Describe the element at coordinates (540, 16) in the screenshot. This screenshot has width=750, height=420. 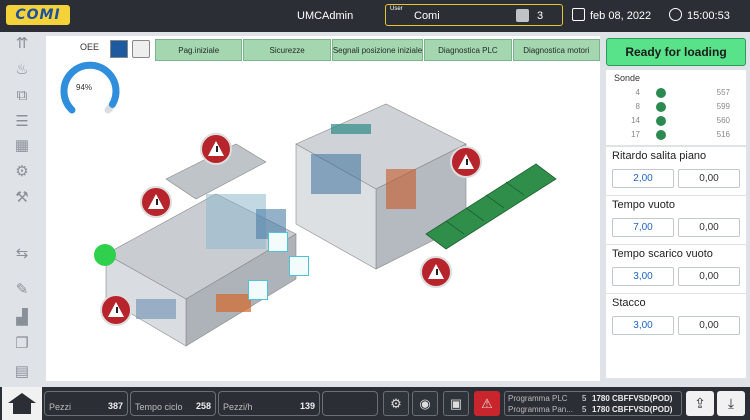
I see `user-level: 3` at that location.